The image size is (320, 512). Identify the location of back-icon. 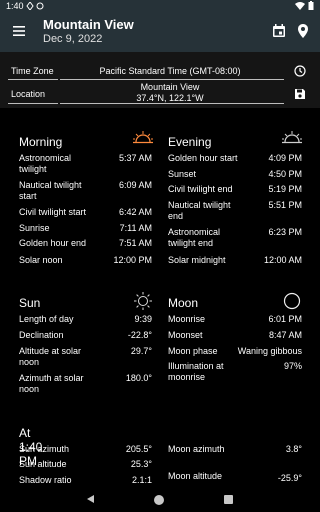
(91, 499).